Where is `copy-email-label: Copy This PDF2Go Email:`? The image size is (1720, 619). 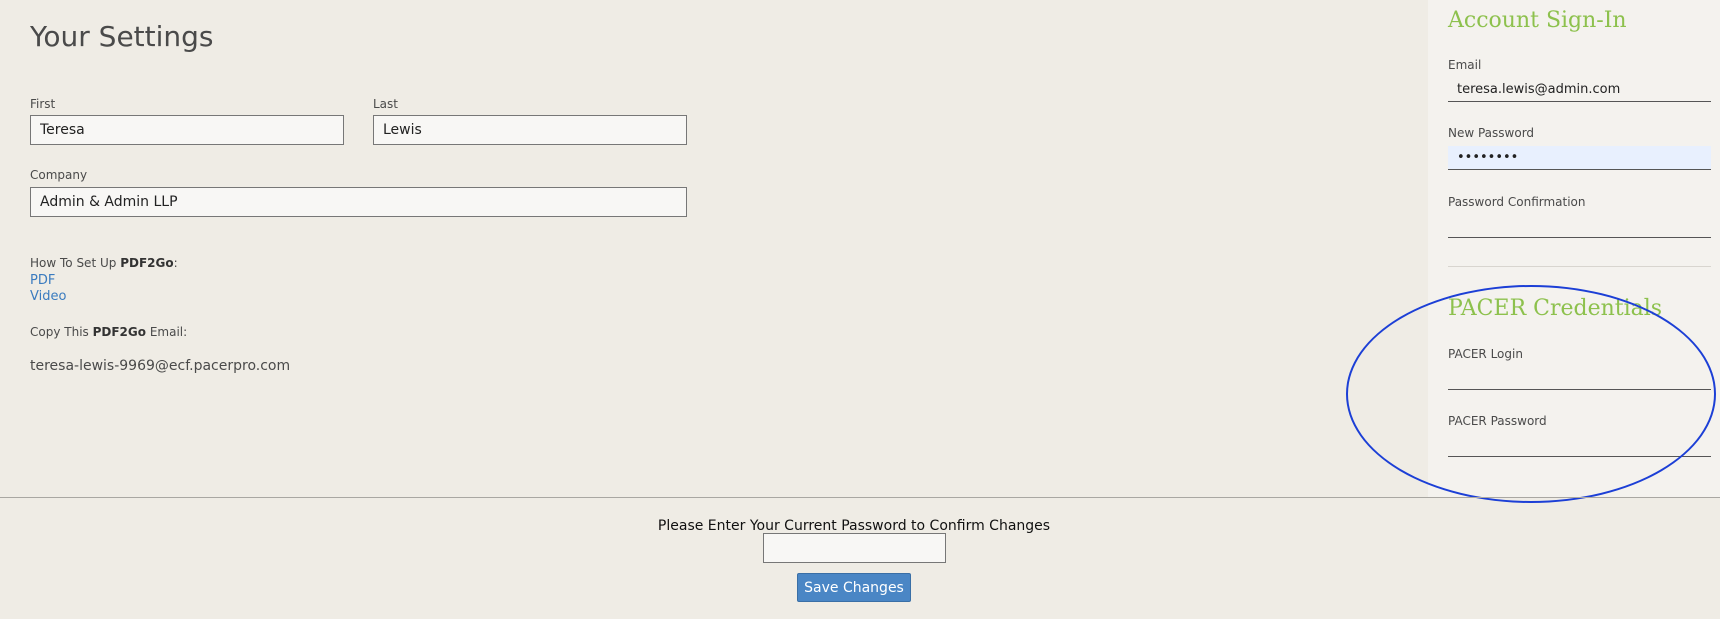
copy-email-label: Copy This PDF2Go Email: is located at coordinates (108, 332).